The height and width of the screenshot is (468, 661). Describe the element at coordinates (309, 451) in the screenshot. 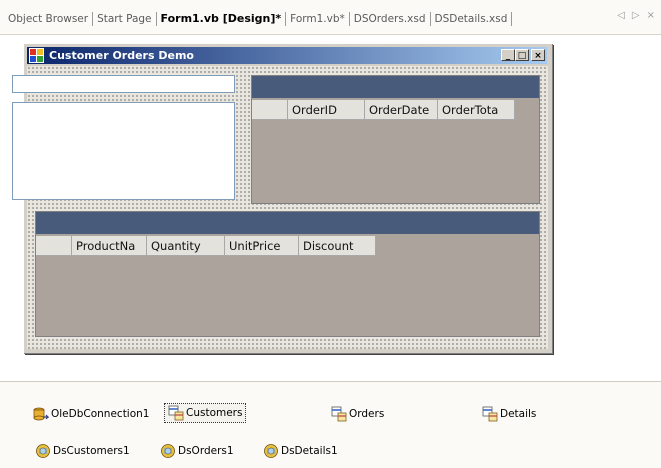

I see `component-label: DsDetails1` at that location.